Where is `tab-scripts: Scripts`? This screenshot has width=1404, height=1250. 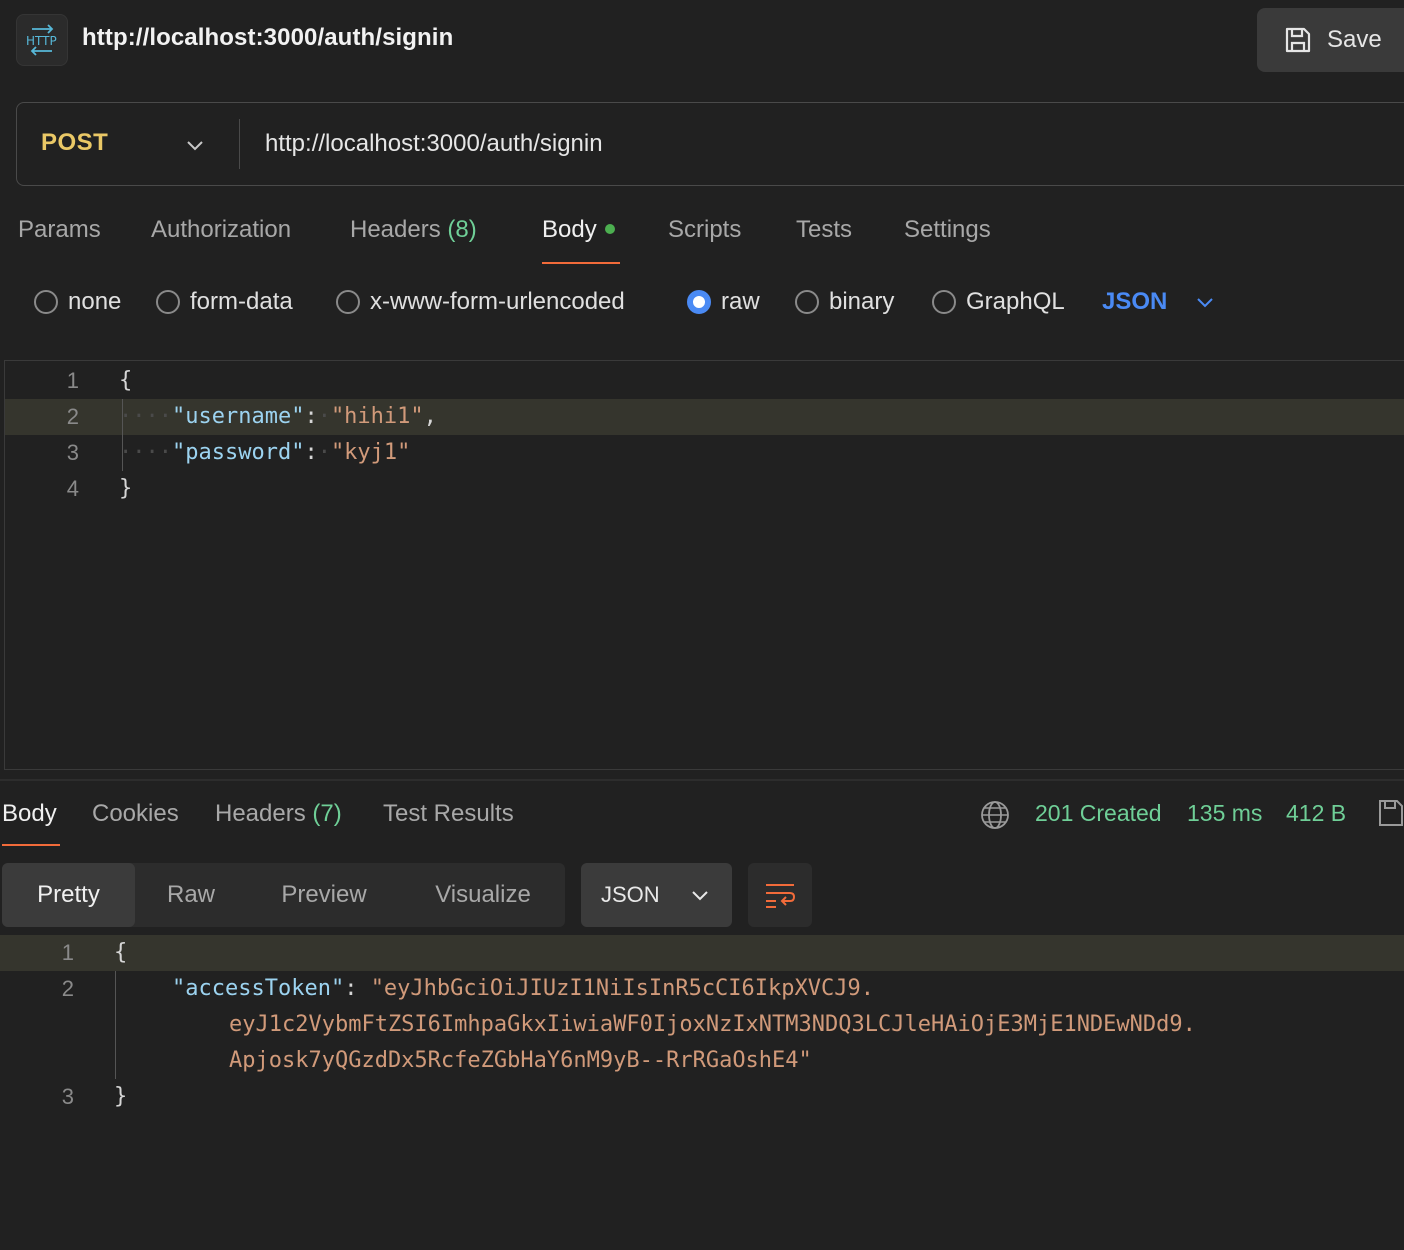
tab-scripts: Scripts is located at coordinates (704, 230).